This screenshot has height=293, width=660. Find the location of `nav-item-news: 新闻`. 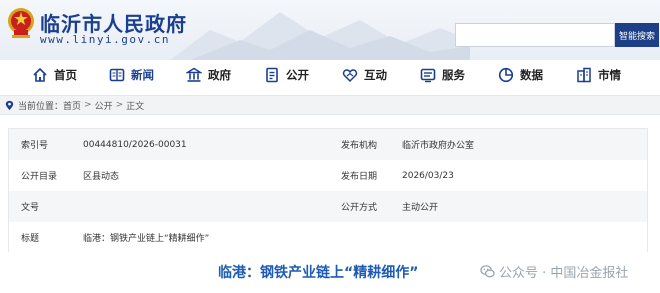

nav-item-news: 新闻 is located at coordinates (131, 75).